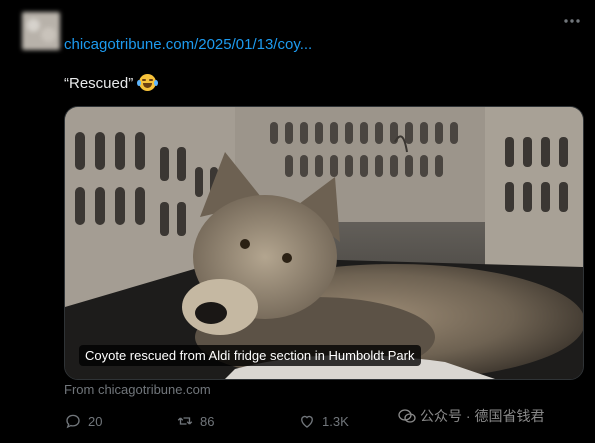  I want to click on wechat-watermark: 公众号 · 德国省钱君, so click(471, 416).